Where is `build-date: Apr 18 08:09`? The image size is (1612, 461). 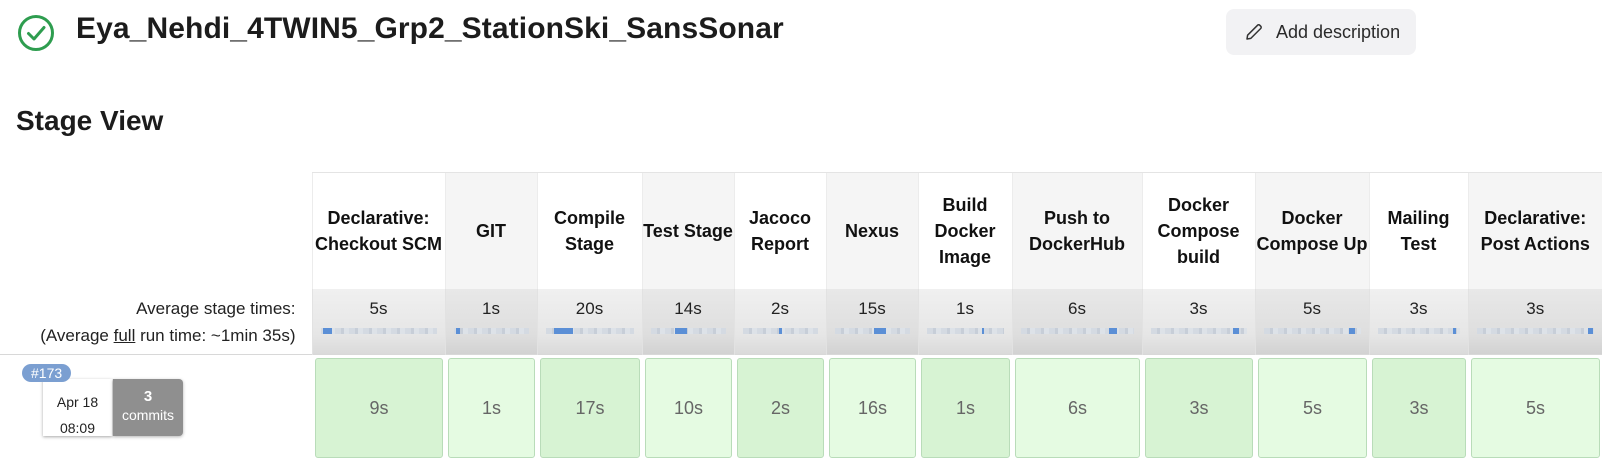
build-date: Apr 18 08:09 is located at coordinates (77, 407).